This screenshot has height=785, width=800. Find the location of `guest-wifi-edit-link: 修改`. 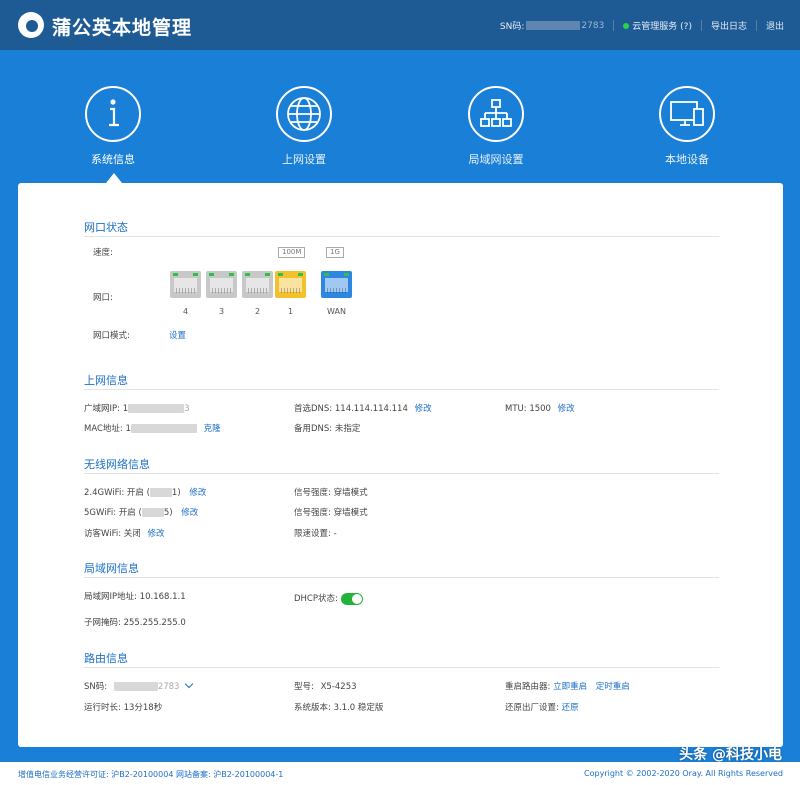

guest-wifi-edit-link: 修改 is located at coordinates (156, 534).